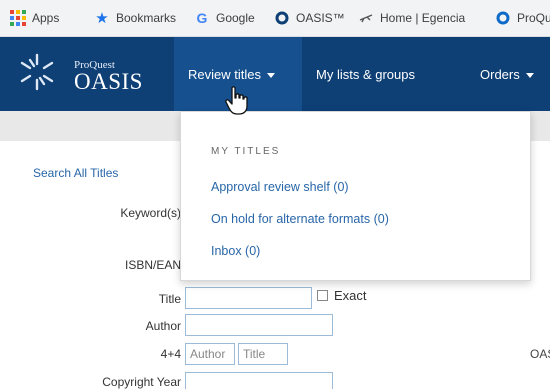 The image size is (550, 389). What do you see at coordinates (224, 74) in the screenshot?
I see `nav-review-titles-label: Review titles` at bounding box center [224, 74].